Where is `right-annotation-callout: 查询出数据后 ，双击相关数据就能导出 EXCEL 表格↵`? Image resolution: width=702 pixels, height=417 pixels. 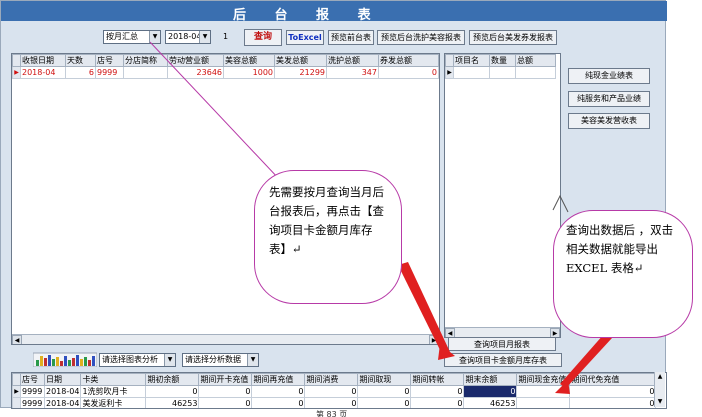 right-annotation-callout: 查询出数据后 ，双击相关数据就能导出 EXCEL 表格↵ is located at coordinates (623, 274).